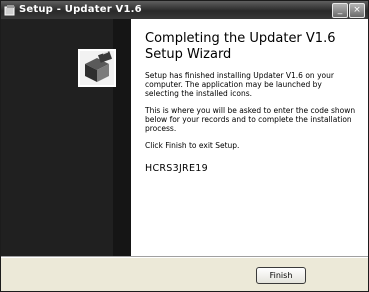 Image resolution: width=369 pixels, height=292 pixels. What do you see at coordinates (281, 275) in the screenshot?
I see `finish-button: Finish` at bounding box center [281, 275].